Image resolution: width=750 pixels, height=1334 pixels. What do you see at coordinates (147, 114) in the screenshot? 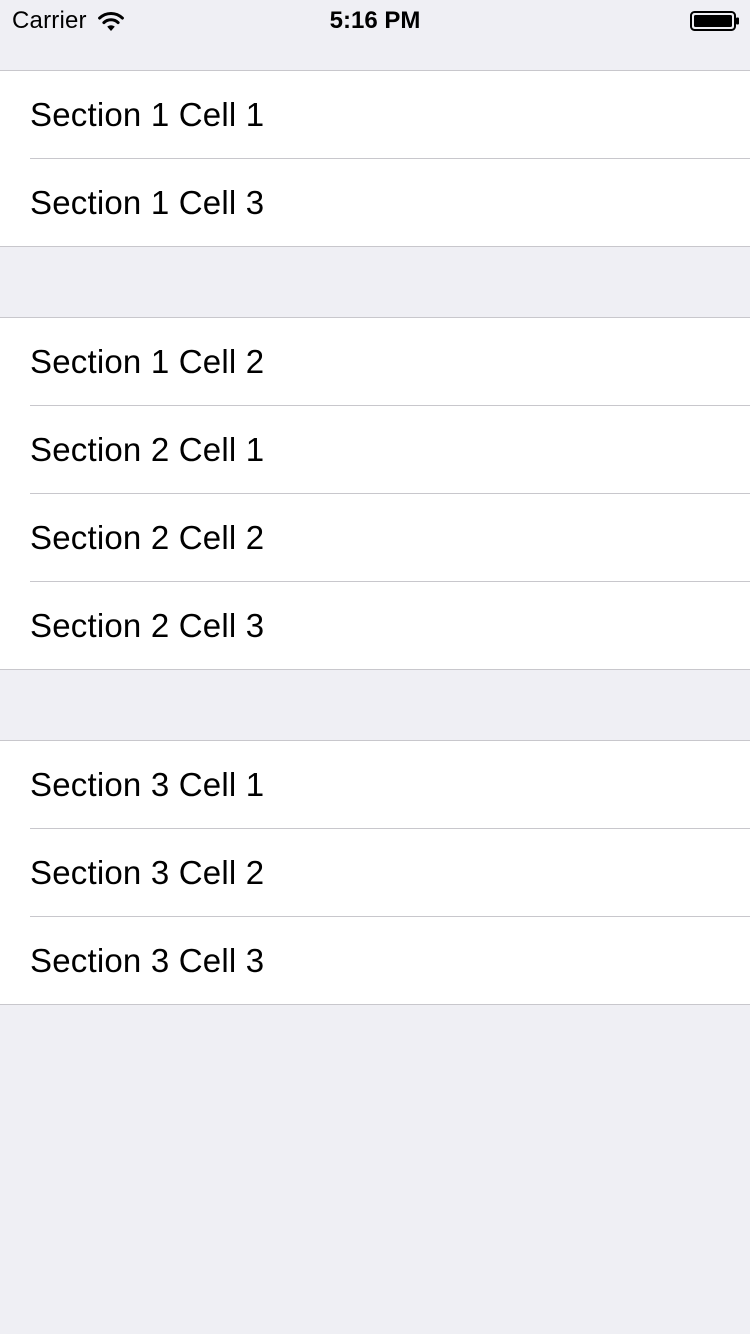
I see `cell-label: Section 1 Cell 1` at bounding box center [147, 114].